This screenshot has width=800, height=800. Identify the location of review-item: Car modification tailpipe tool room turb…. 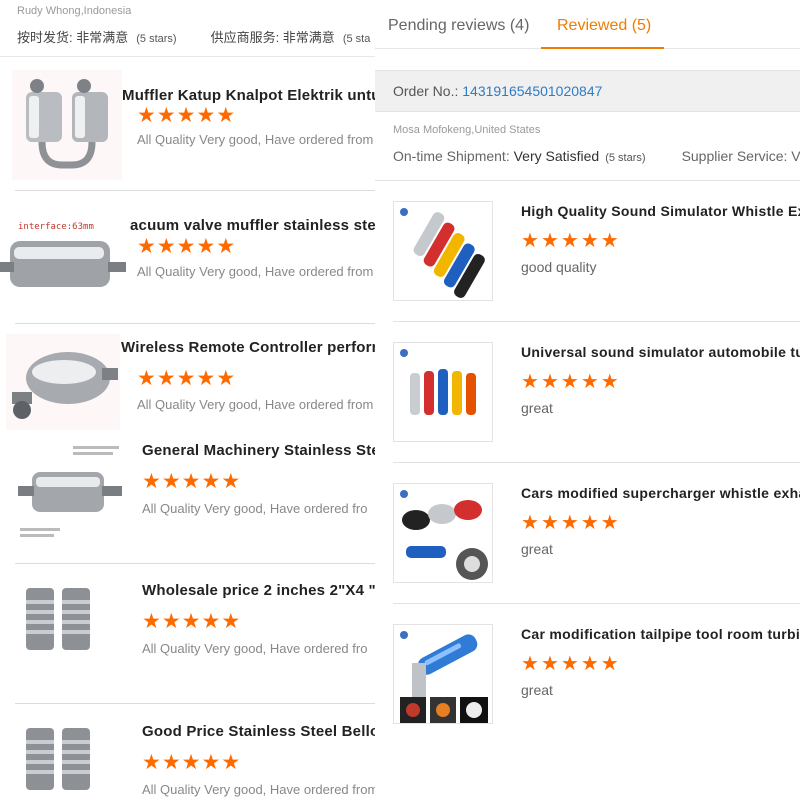
(596, 674).